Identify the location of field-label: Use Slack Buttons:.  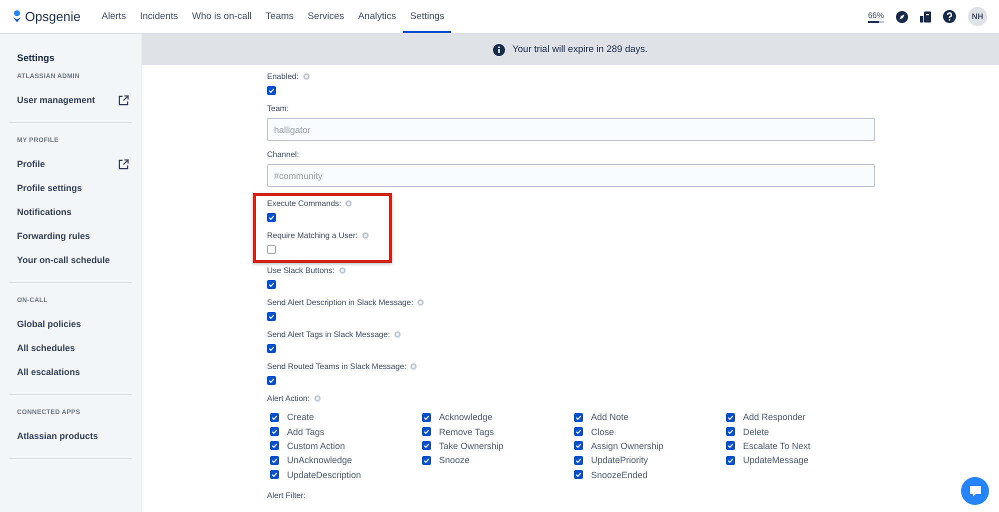
(301, 270).